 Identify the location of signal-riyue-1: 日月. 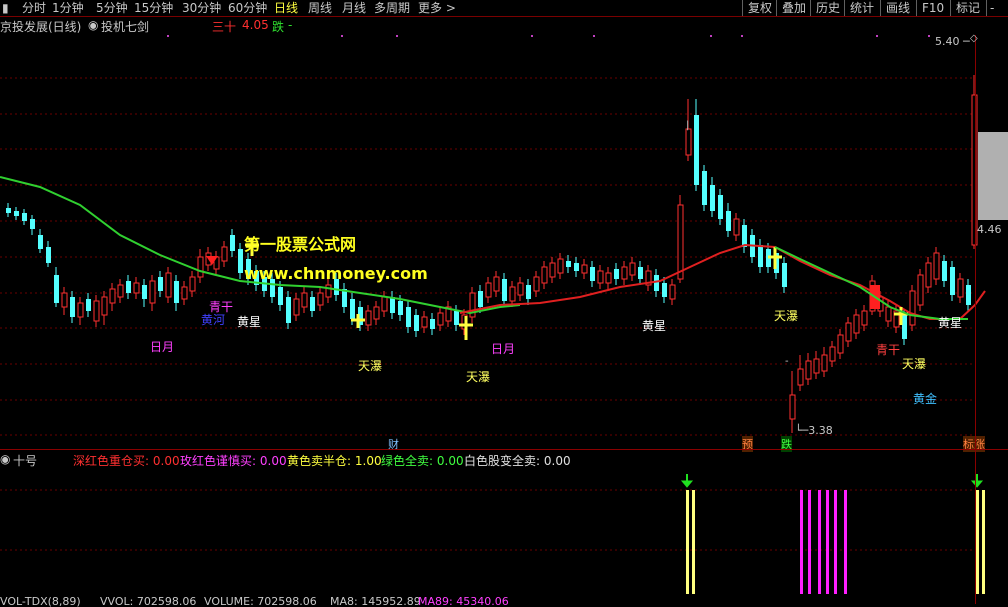
(162, 347).